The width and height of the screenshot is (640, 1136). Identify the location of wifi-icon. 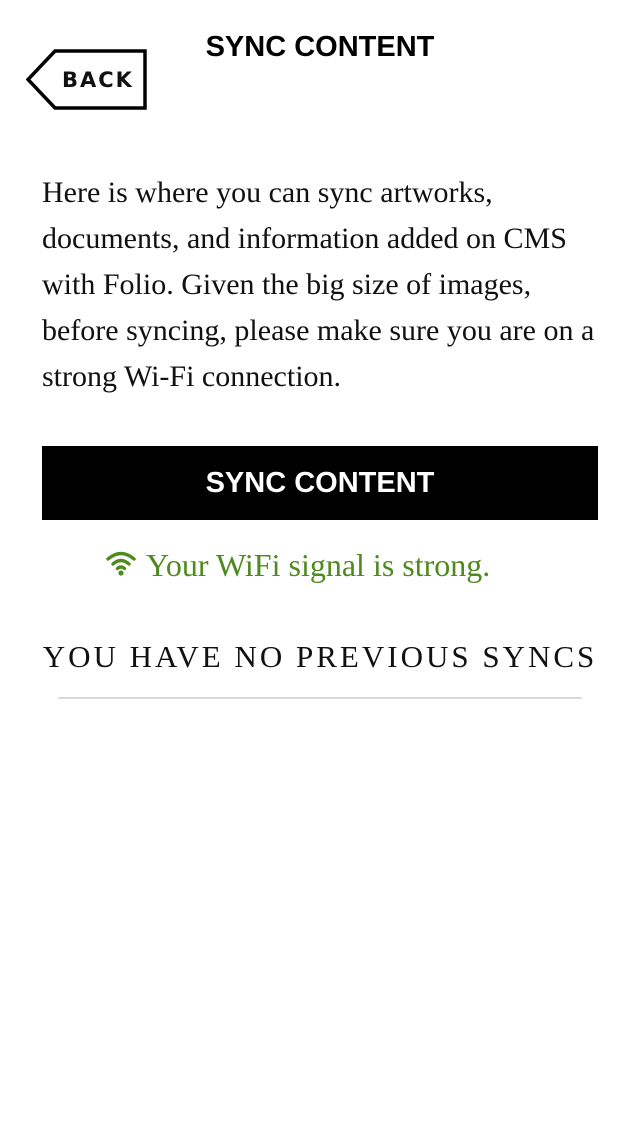
(121, 563).